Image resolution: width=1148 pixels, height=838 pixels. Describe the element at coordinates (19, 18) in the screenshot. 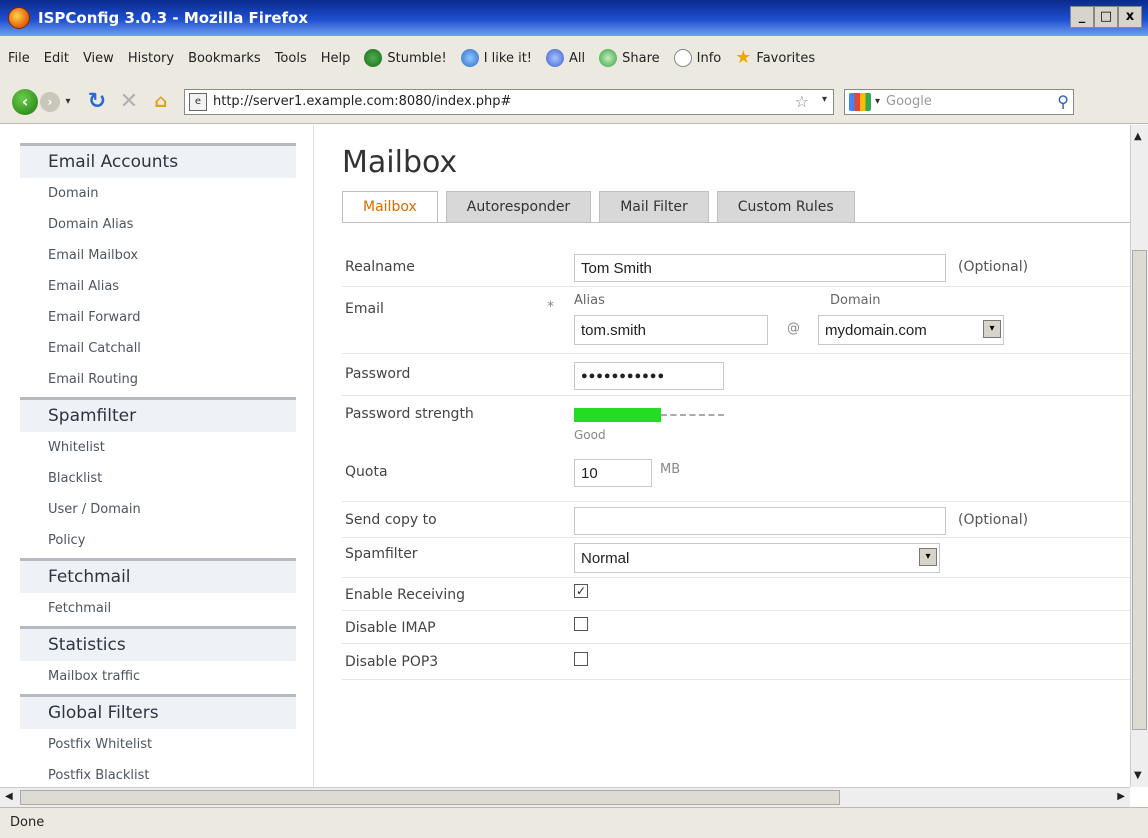

I see `firefox-icon` at that location.